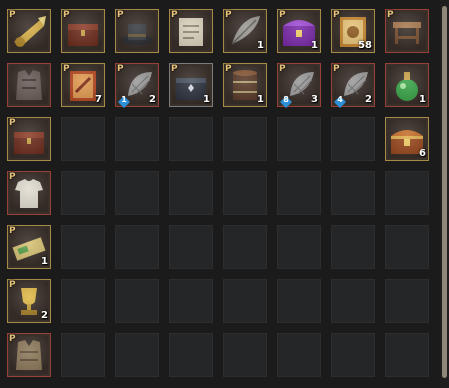 The height and width of the screenshot is (388, 449). Describe the element at coordinates (407, 139) in the screenshot. I see `inventory-slot: 6` at that location.